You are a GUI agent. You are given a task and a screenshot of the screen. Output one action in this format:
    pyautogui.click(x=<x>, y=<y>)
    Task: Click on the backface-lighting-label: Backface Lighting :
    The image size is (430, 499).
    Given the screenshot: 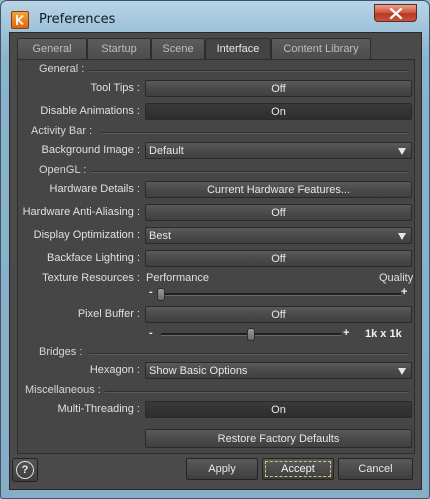 What is the action you would take?
    pyautogui.click(x=93, y=258)
    